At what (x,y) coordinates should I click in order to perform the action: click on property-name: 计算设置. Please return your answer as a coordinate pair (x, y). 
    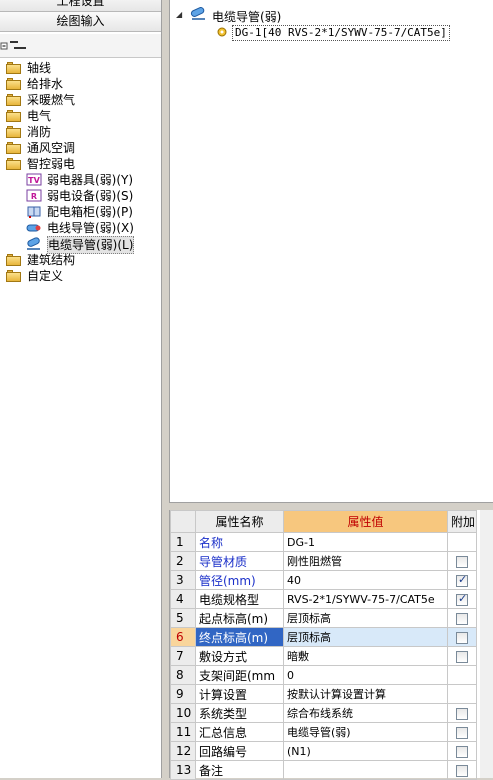
    Looking at the image, I should click on (239, 694).